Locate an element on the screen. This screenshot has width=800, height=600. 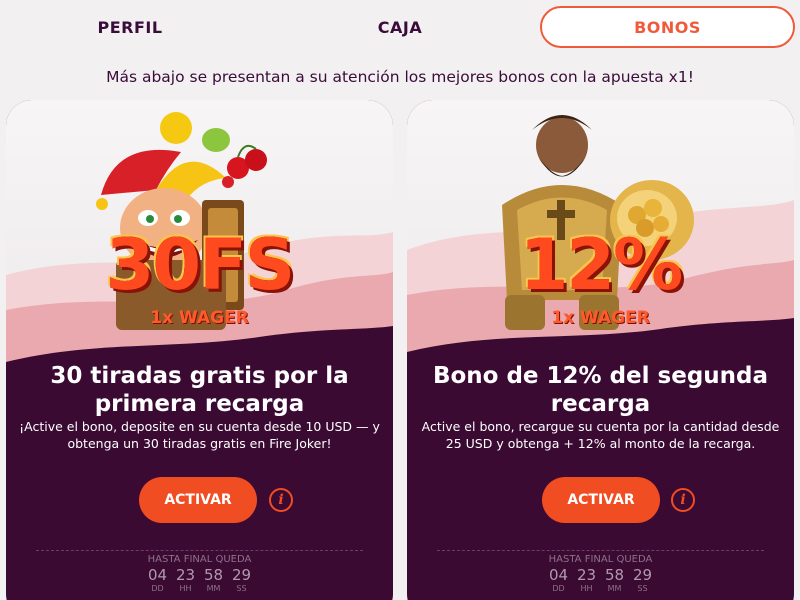
bonus-headline: 30FS is located at coordinates (200, 265).